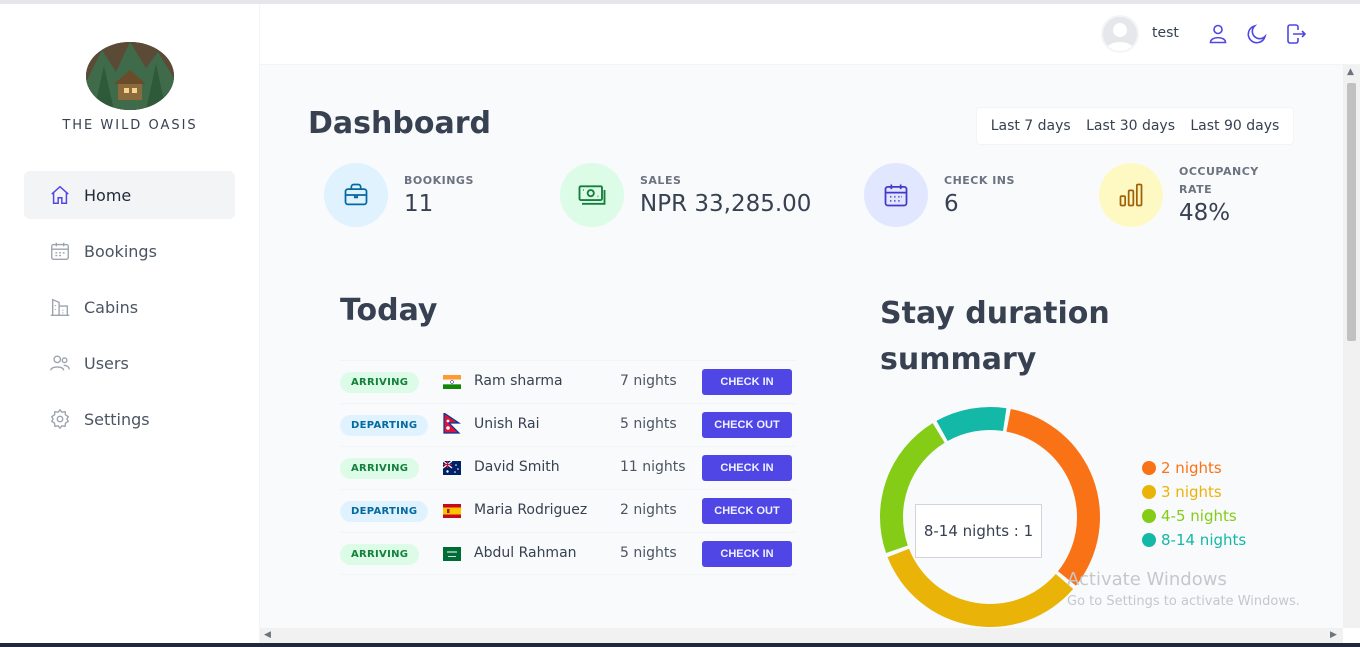 The width and height of the screenshot is (1360, 647). Describe the element at coordinates (592, 195) in the screenshot. I see `banknotes-icon` at that location.